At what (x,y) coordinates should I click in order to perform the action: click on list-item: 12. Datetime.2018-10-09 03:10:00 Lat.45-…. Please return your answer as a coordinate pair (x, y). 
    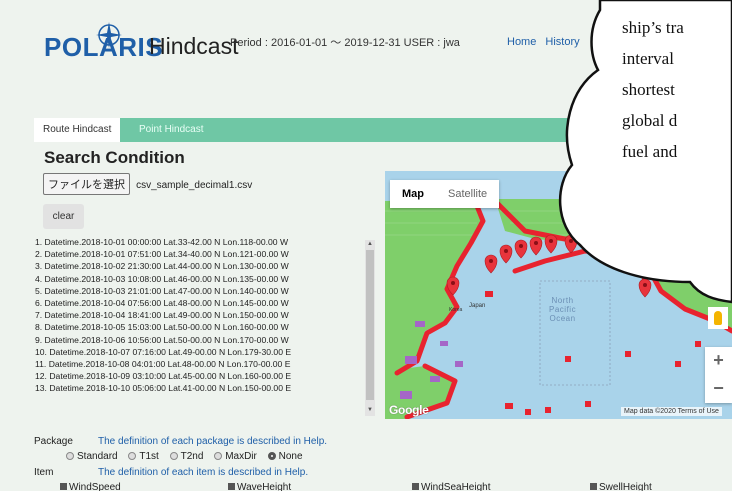
    Looking at the image, I should click on (163, 376).